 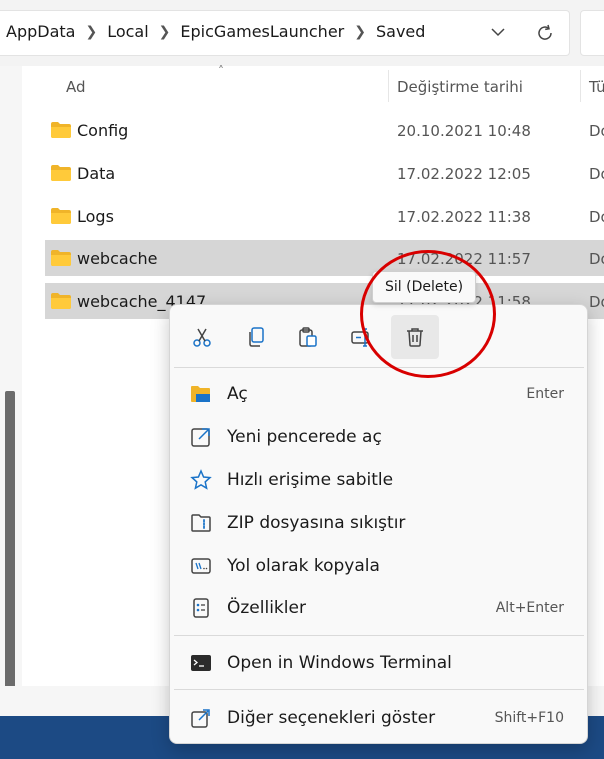 I want to click on star-icon, so click(x=201, y=479).